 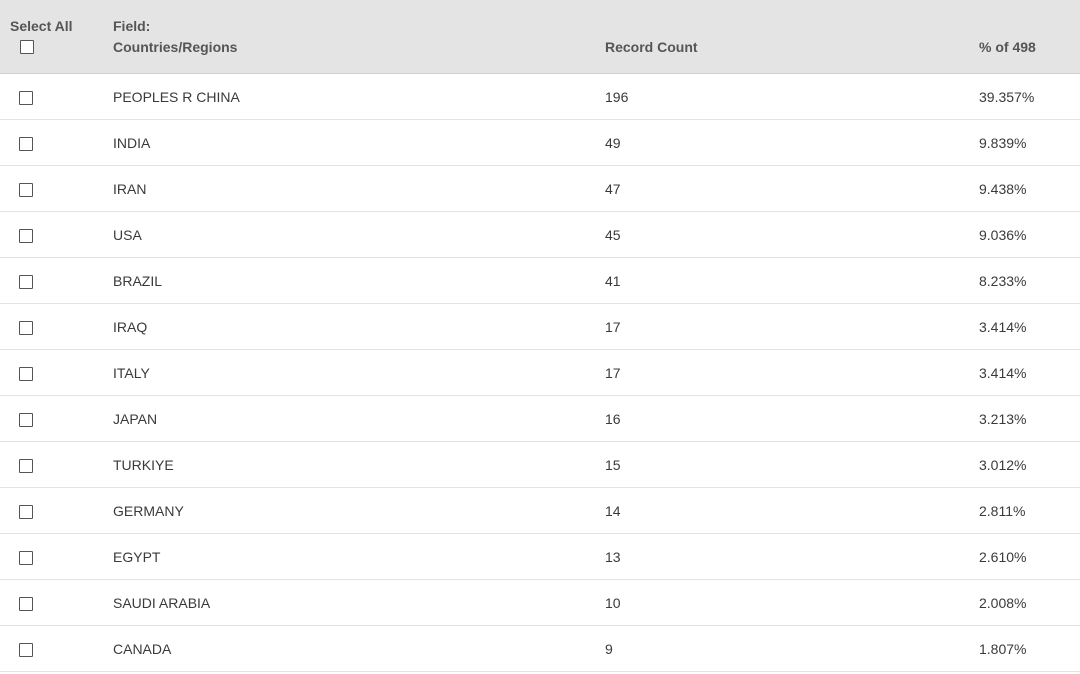 What do you see at coordinates (613, 557) in the screenshot?
I see `record-count: 13` at bounding box center [613, 557].